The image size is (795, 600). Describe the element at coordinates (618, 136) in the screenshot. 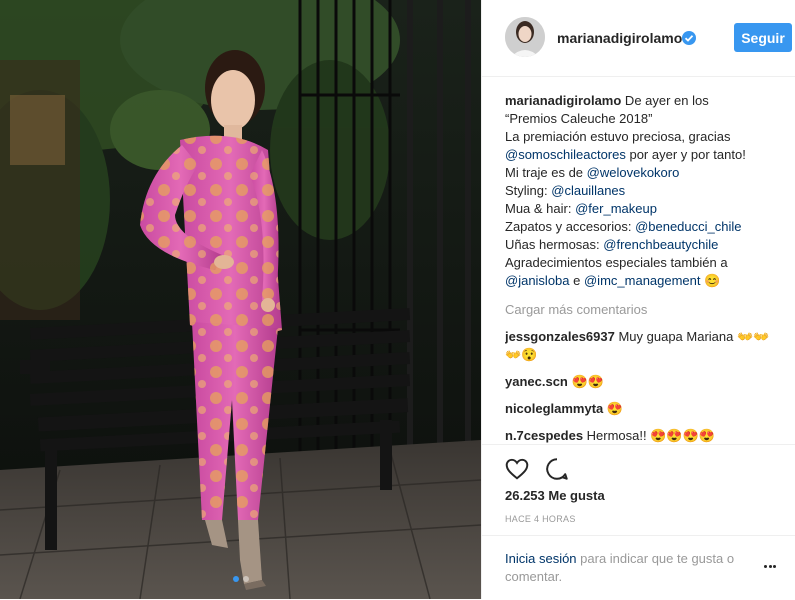

I see `comment-text: La premiación estuvo preciosa, gracias` at that location.